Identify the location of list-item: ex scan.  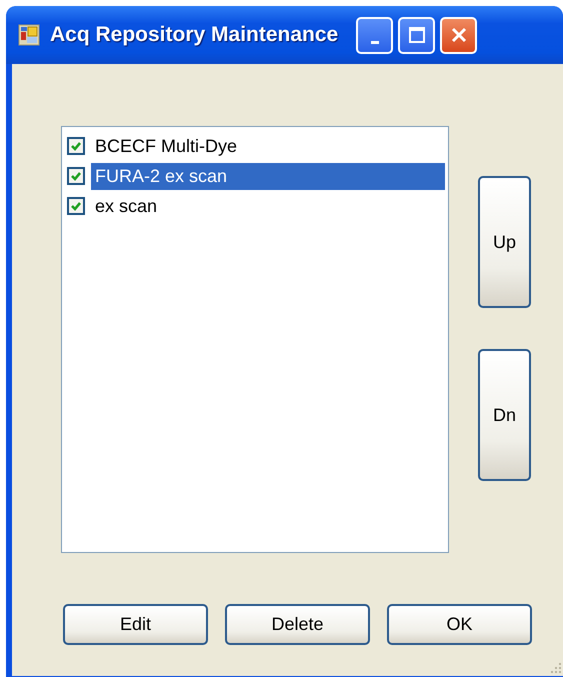
(268, 206).